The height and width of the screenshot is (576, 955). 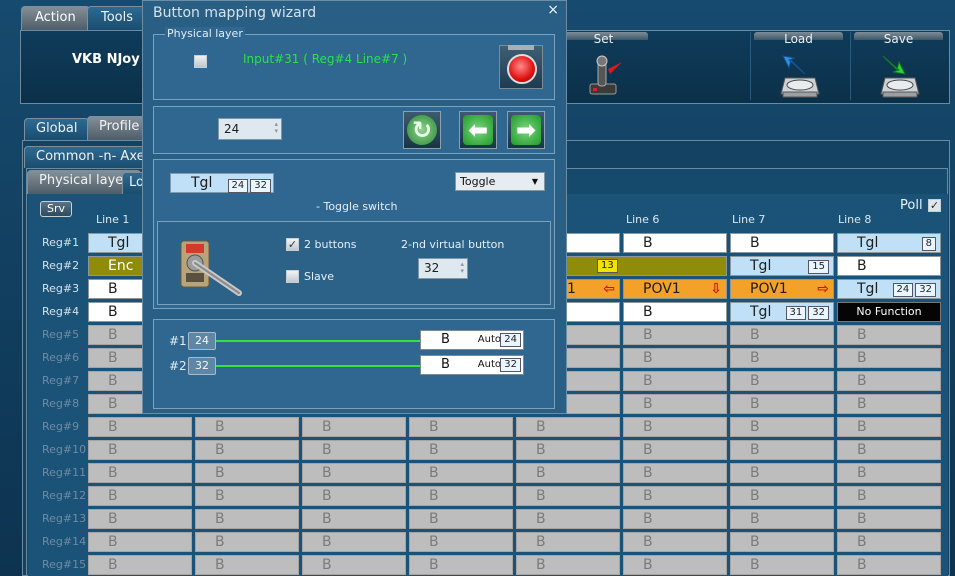 I want to click on cell-reg8-line7: B, so click(x=782, y=404).